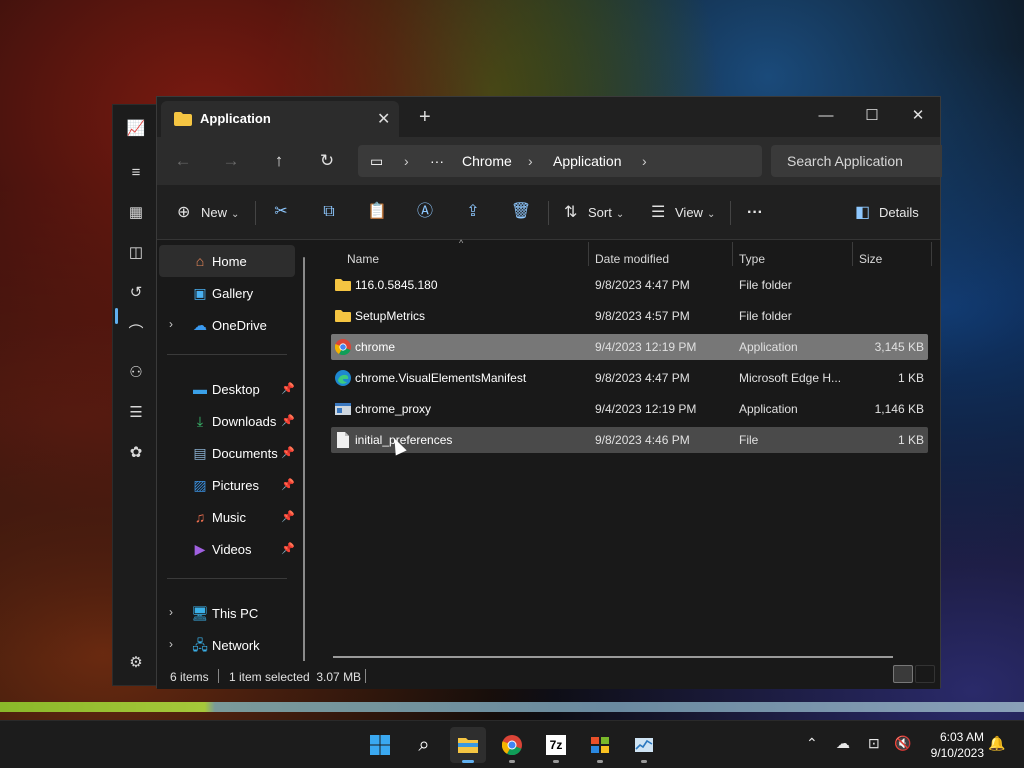  What do you see at coordinates (227, 325) in the screenshot?
I see `nav-item-onedrive: › ☁ OneDrive` at bounding box center [227, 325].